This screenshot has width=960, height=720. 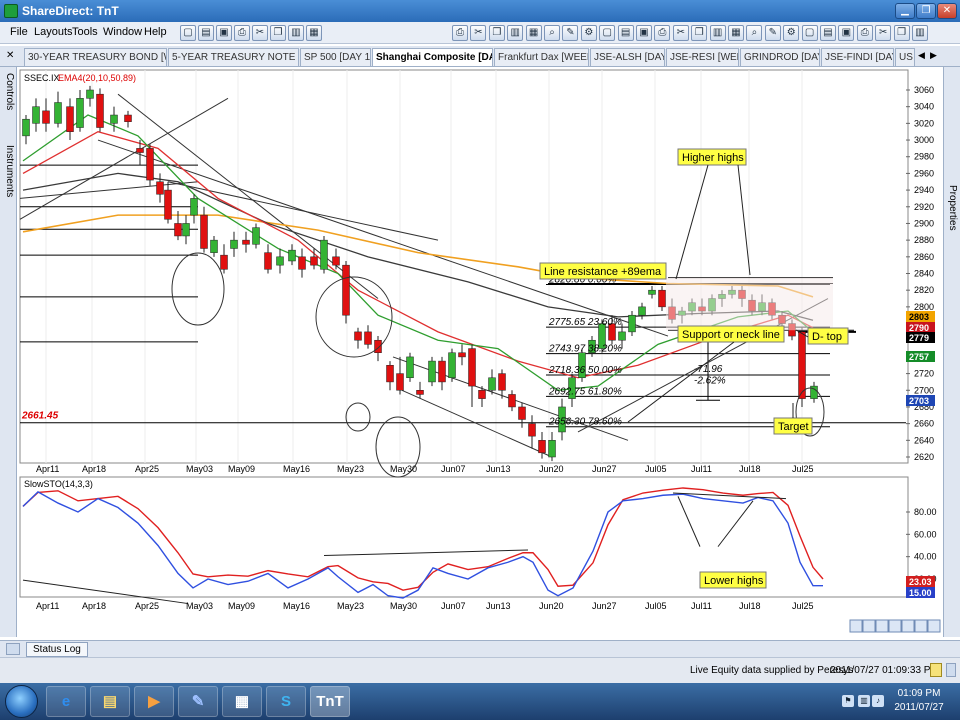 What do you see at coordinates (921, 55) in the screenshot?
I see `tab-scroll-left-icon: ◀` at bounding box center [921, 55].